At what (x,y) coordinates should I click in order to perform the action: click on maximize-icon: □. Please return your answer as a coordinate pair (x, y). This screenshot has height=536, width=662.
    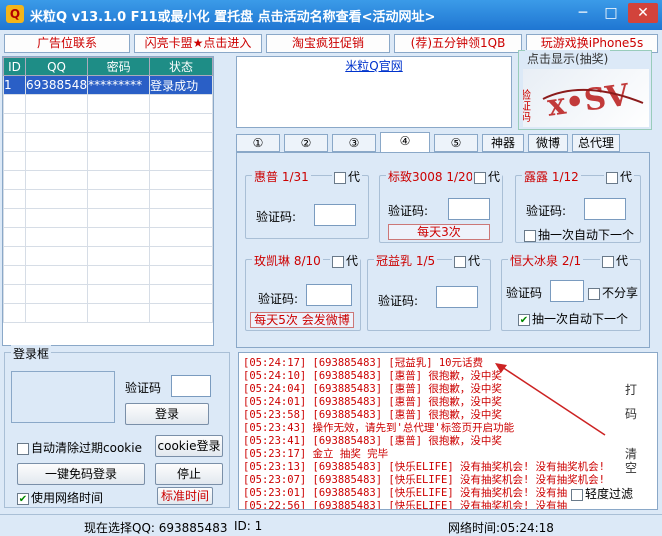
    Looking at the image, I should click on (611, 13).